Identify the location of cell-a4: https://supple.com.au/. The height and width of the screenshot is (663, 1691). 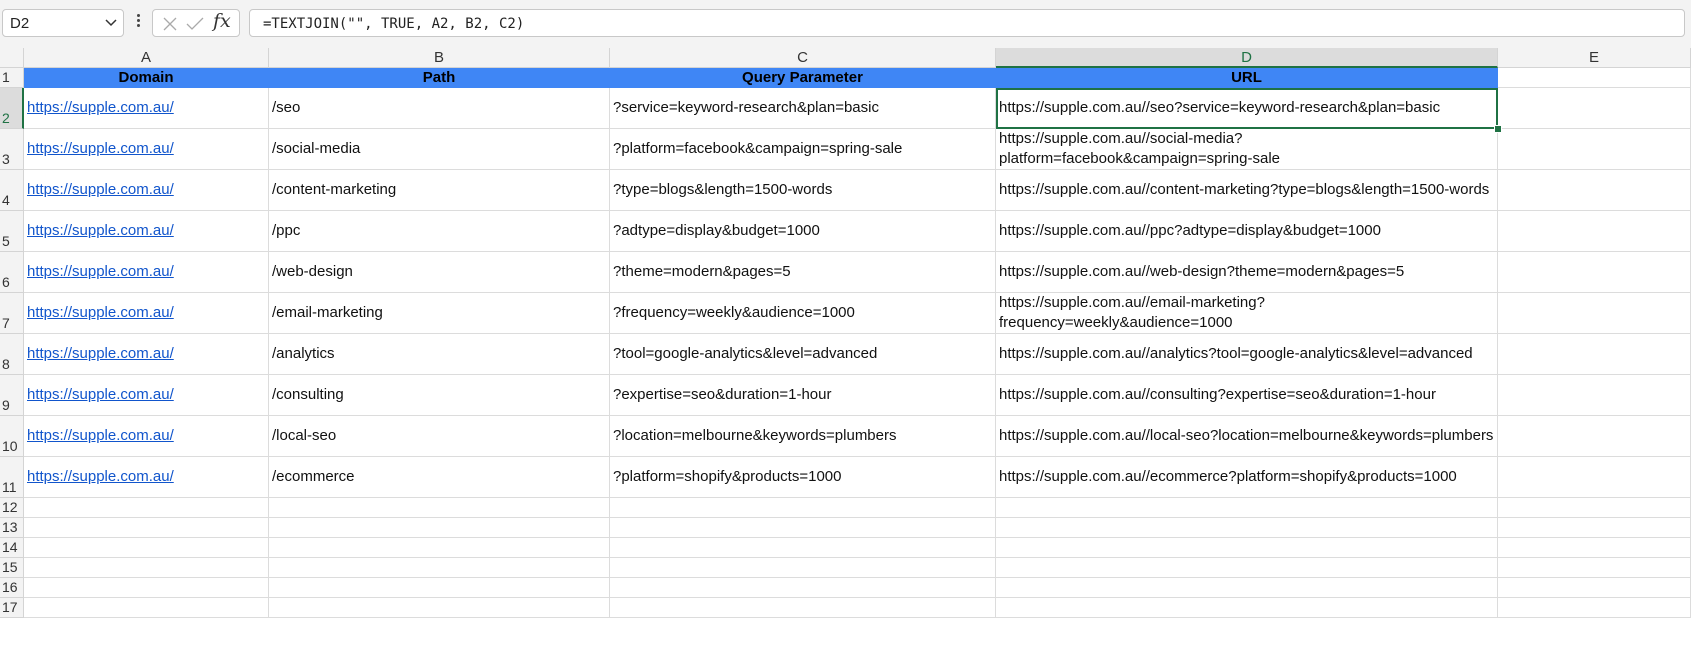
(146, 190).